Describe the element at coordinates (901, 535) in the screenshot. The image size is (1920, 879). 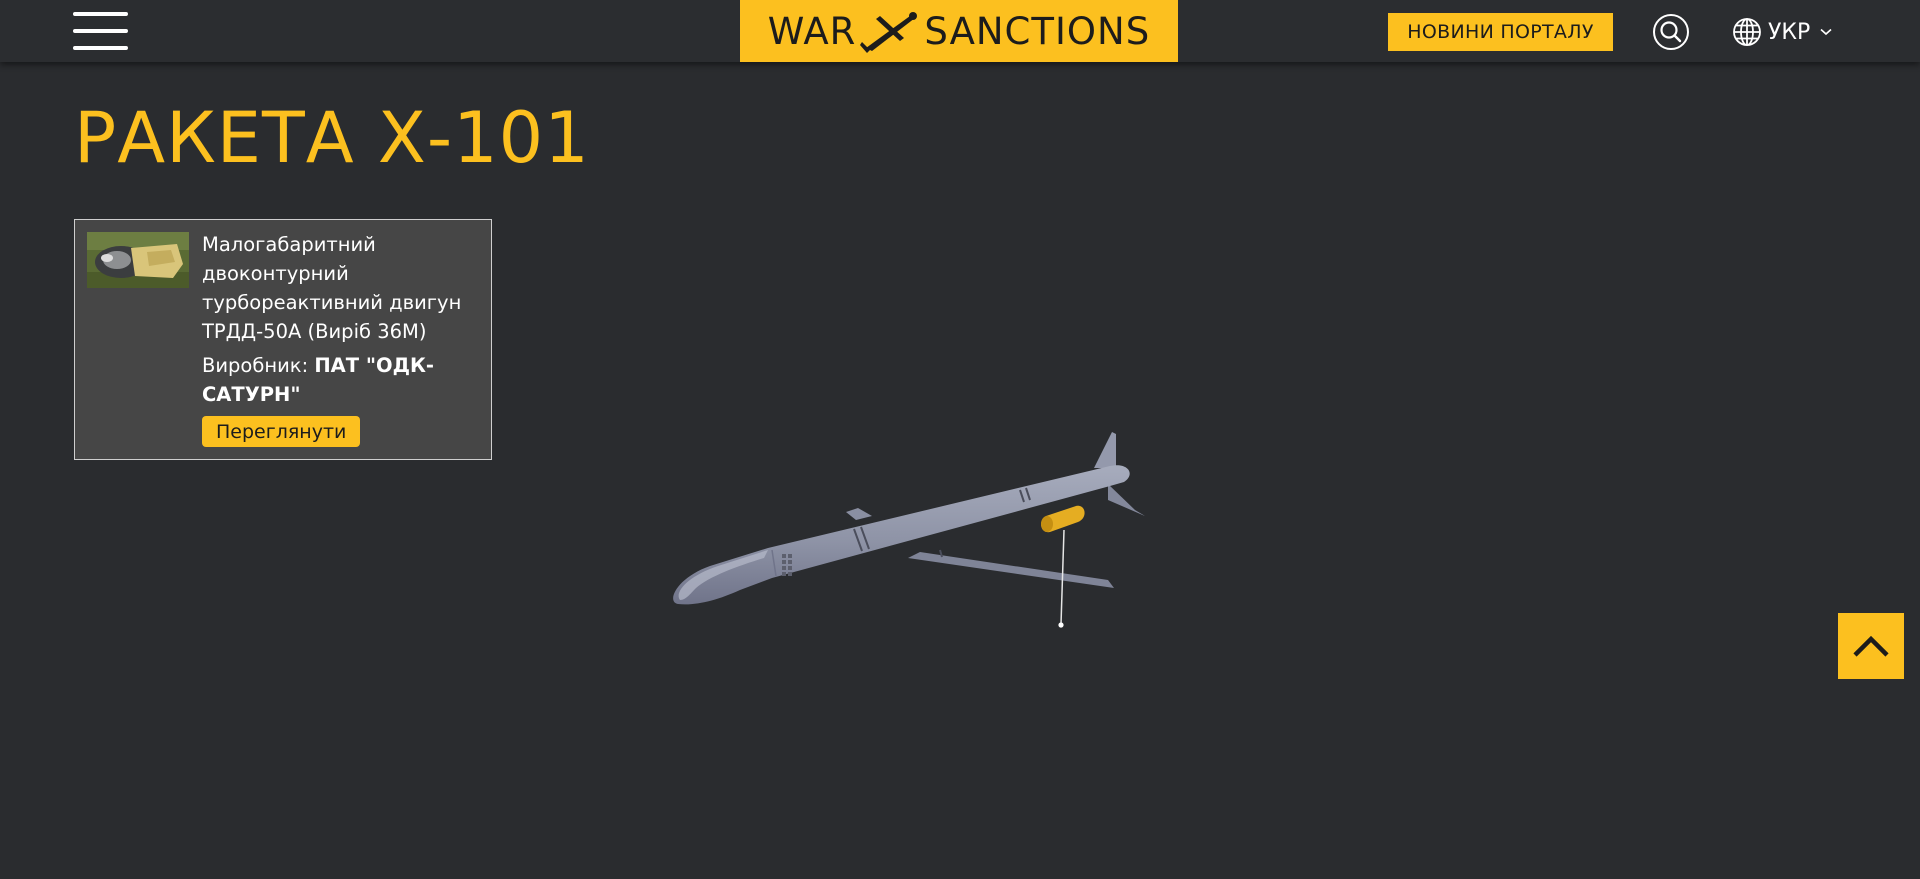
I see `missile-body` at that location.